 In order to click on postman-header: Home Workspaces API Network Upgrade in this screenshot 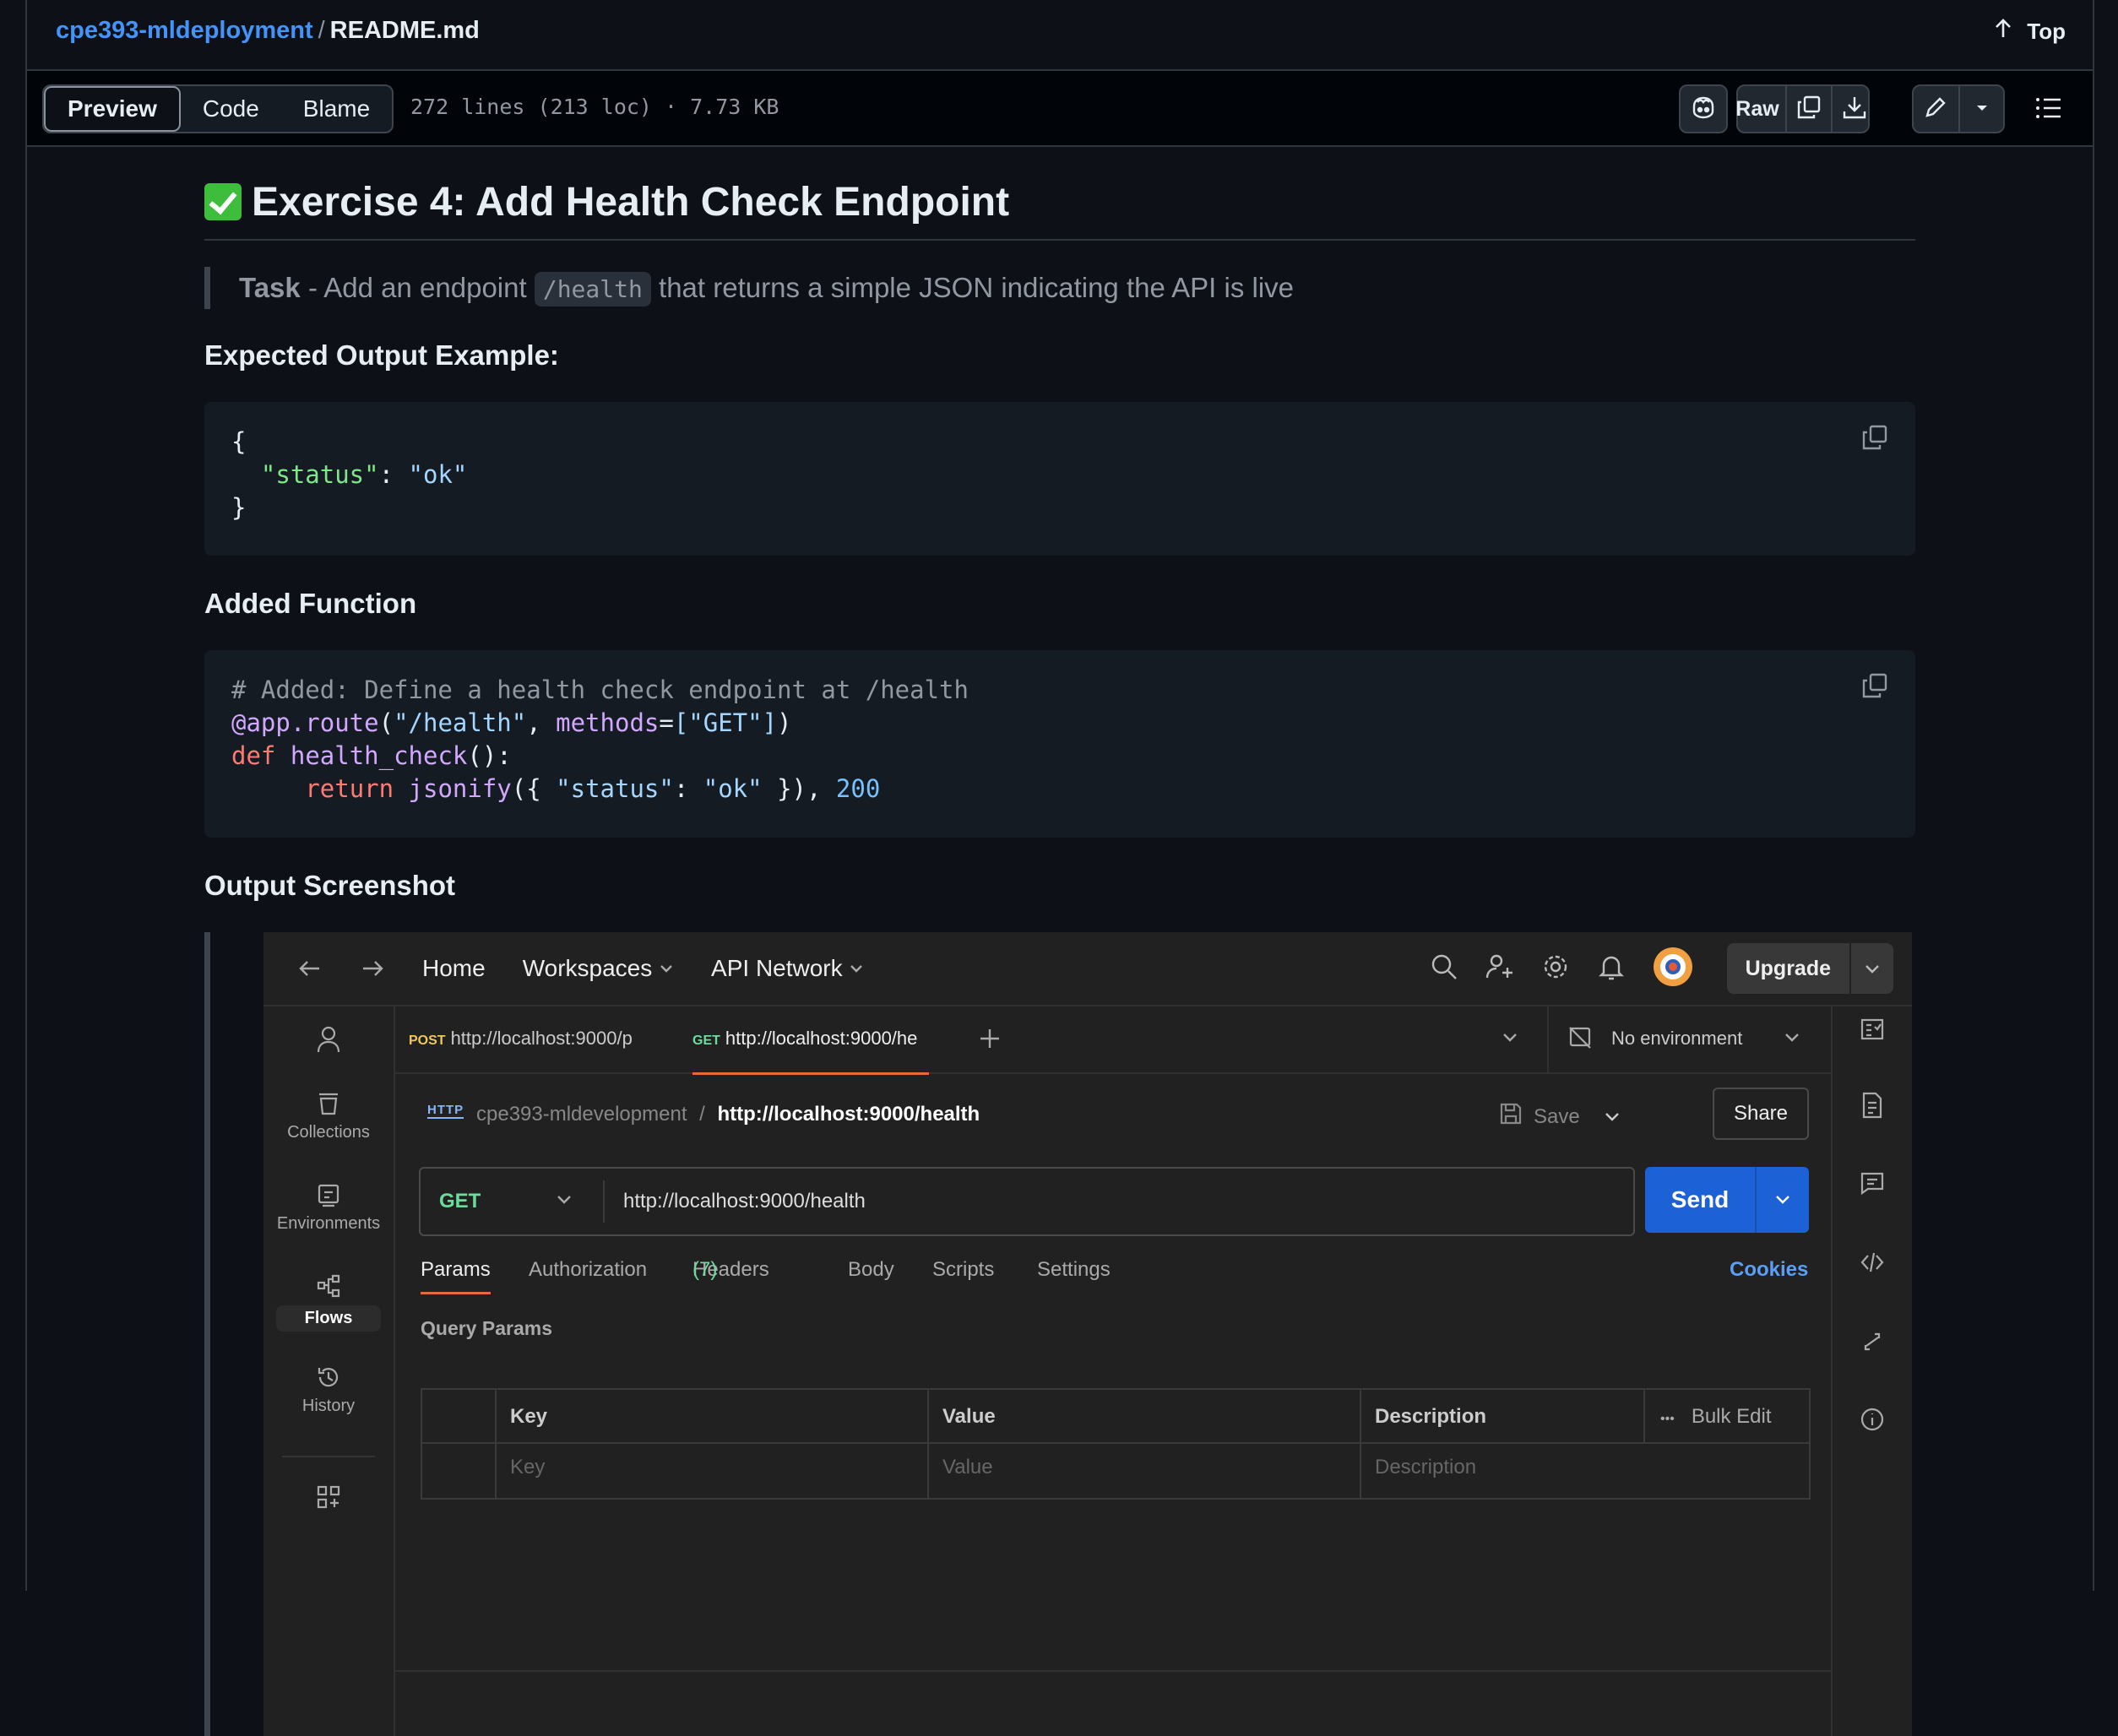, I will do `click(1087, 969)`.